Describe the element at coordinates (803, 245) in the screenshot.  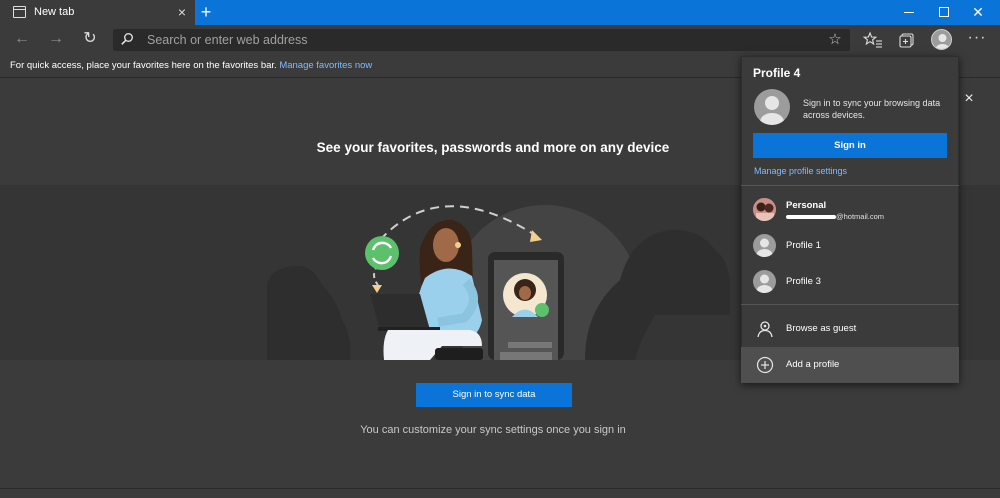
I see `profile-name: Profile 1` at that location.